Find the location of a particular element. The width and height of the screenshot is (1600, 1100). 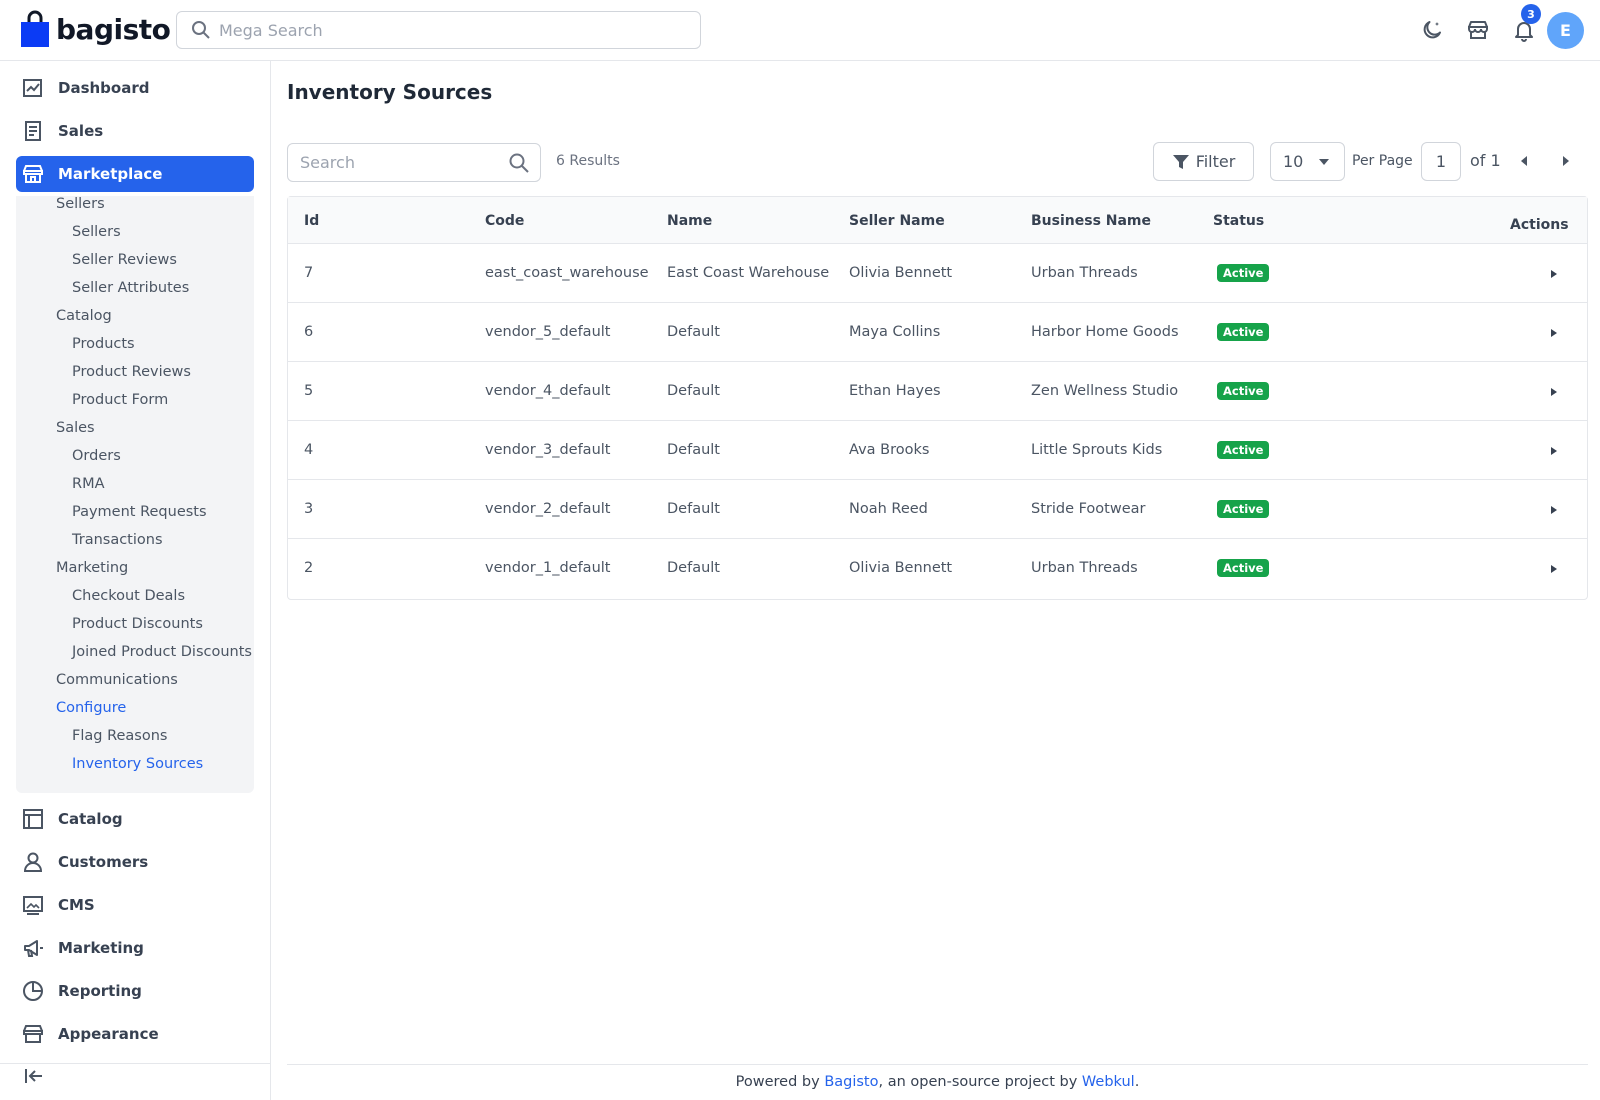

submenu-catalog: Catalog is located at coordinates (84, 316).